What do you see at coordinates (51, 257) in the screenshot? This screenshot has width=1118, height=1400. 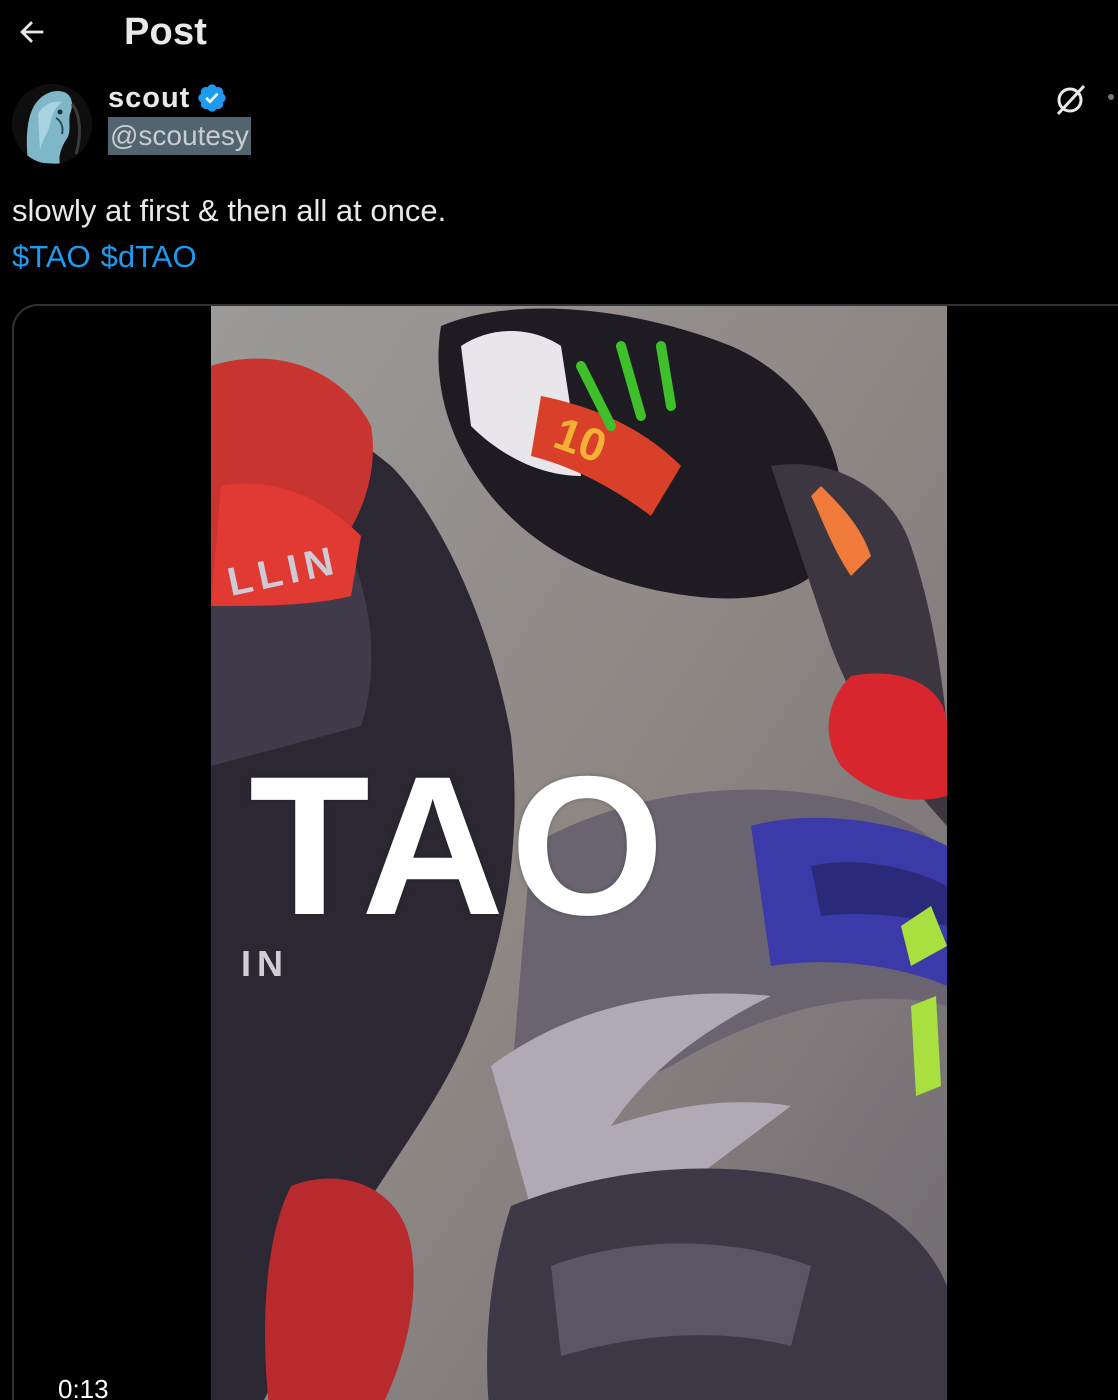 I see `cashtag-link: $TAO` at bounding box center [51, 257].